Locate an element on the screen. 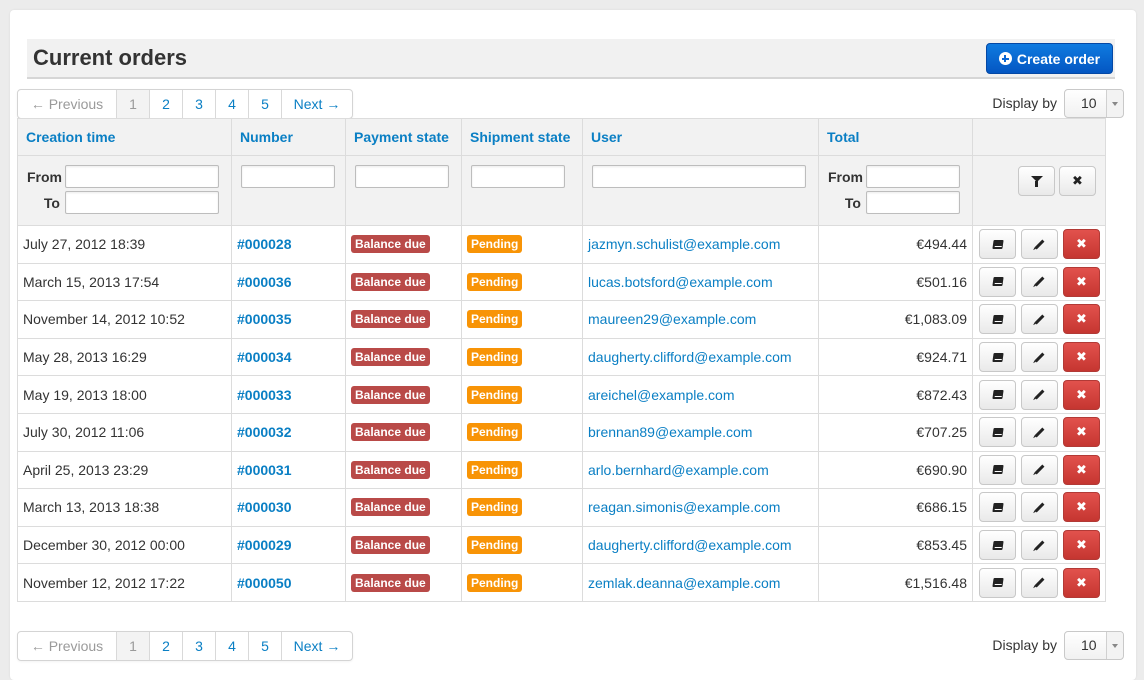  row-actions: ✖ is located at coordinates (1039, 507).